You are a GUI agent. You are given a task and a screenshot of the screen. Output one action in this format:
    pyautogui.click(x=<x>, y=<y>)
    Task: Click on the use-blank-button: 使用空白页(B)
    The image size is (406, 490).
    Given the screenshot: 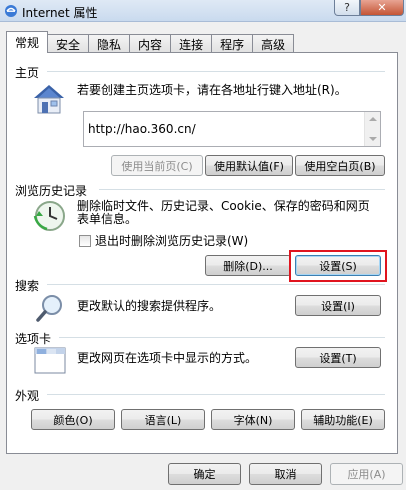 What is the action you would take?
    pyautogui.click(x=340, y=165)
    